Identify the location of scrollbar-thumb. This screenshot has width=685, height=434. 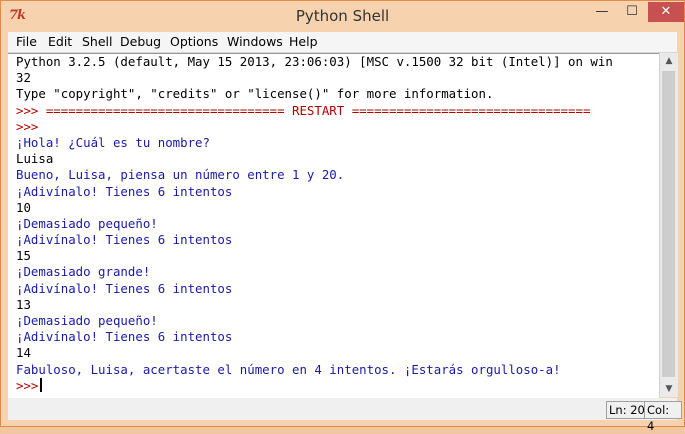
(668, 224).